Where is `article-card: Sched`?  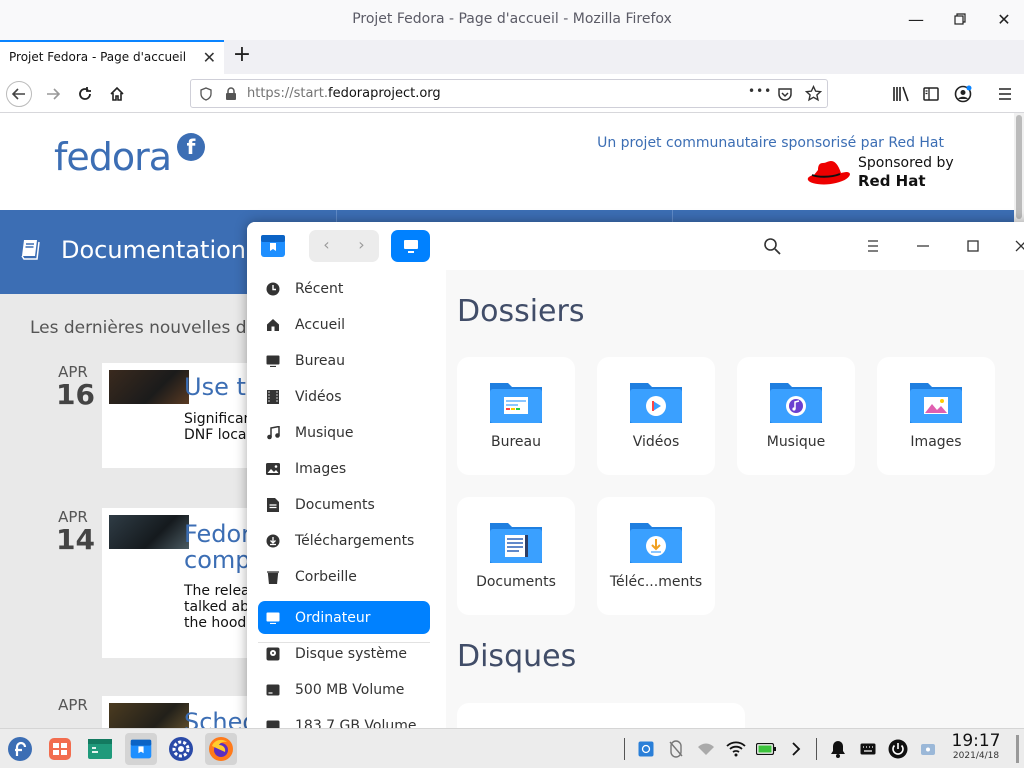 article-card: Sched is located at coordinates (182, 712).